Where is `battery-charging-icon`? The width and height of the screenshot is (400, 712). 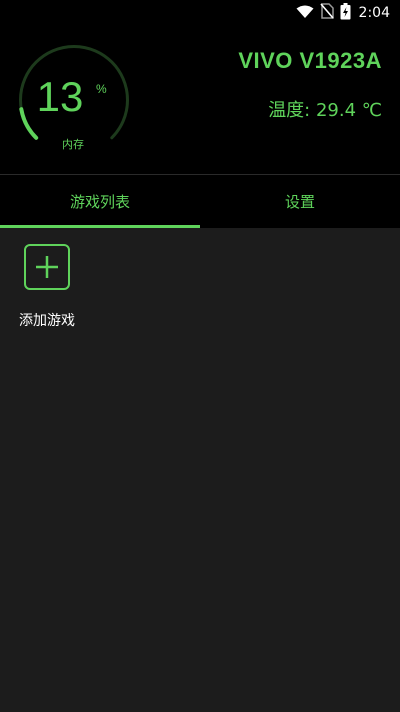 battery-charging-icon is located at coordinates (345, 13).